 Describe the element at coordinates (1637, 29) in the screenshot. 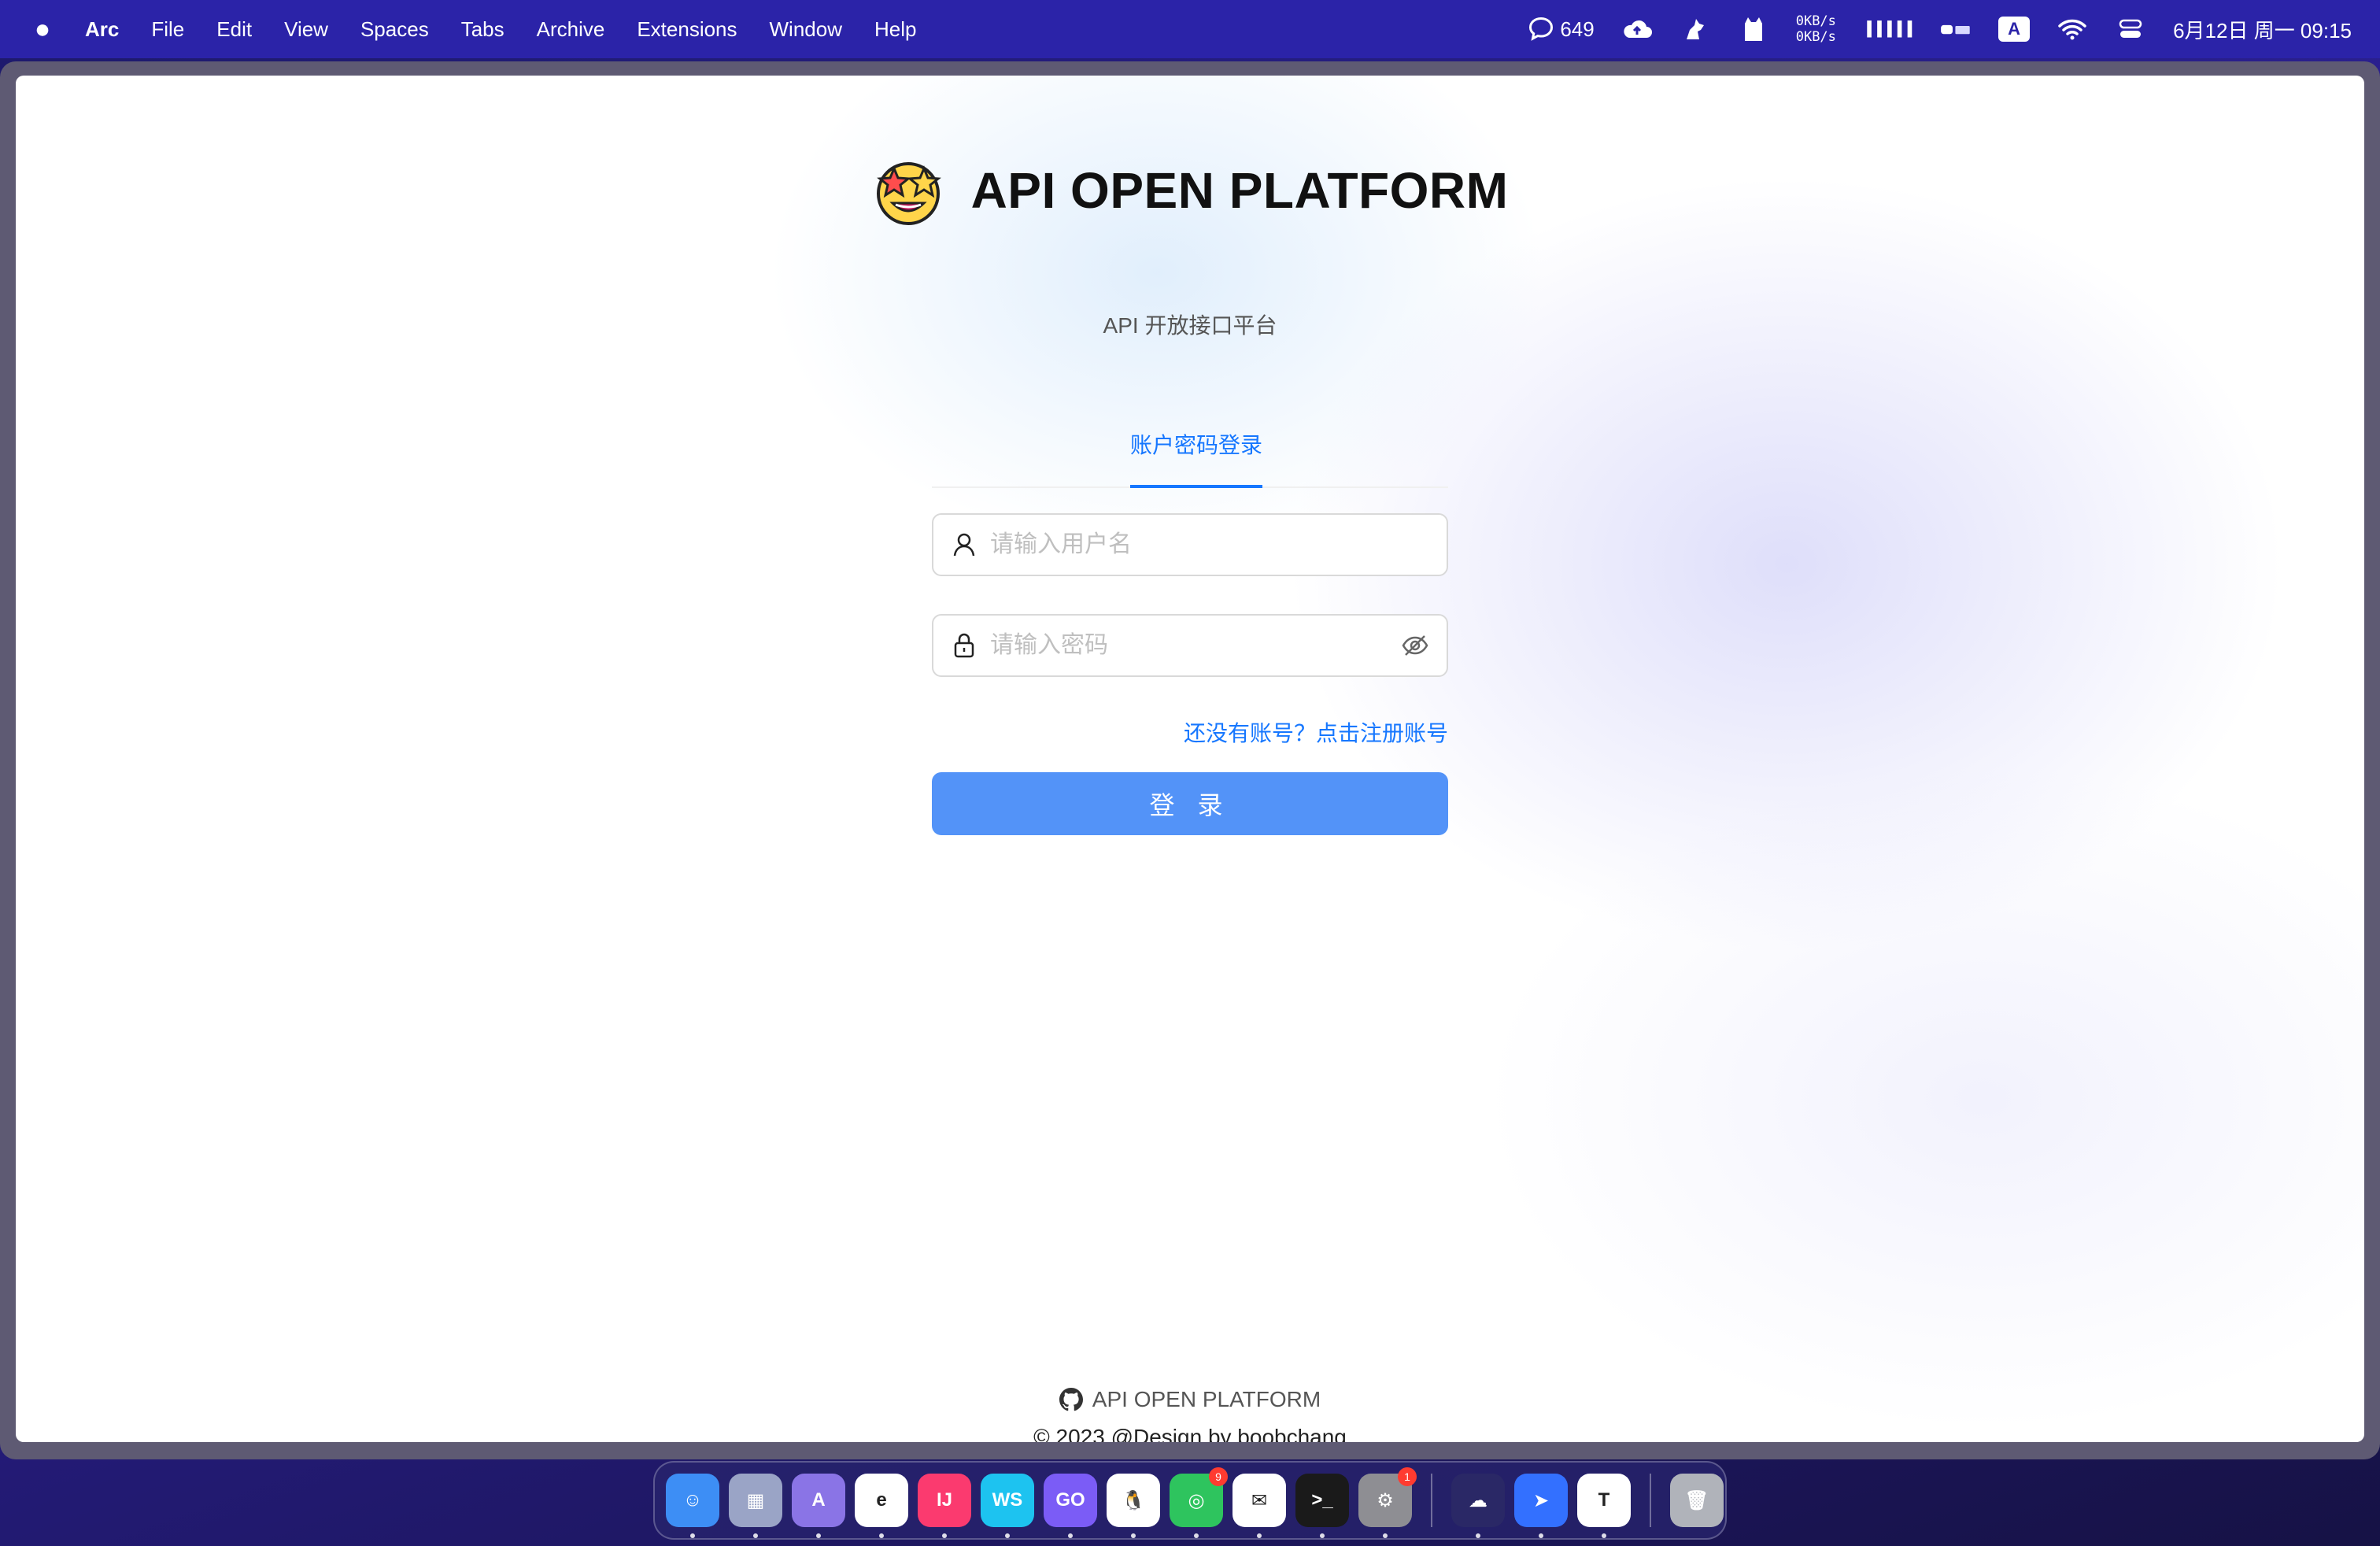

I see `cloud-upload-icon` at that location.